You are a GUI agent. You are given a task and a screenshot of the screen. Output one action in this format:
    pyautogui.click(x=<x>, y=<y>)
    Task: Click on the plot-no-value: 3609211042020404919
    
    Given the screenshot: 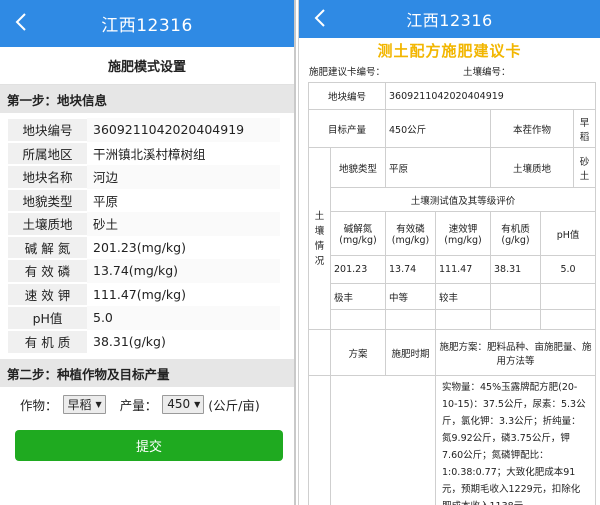 What is the action you would take?
    pyautogui.click(x=491, y=96)
    